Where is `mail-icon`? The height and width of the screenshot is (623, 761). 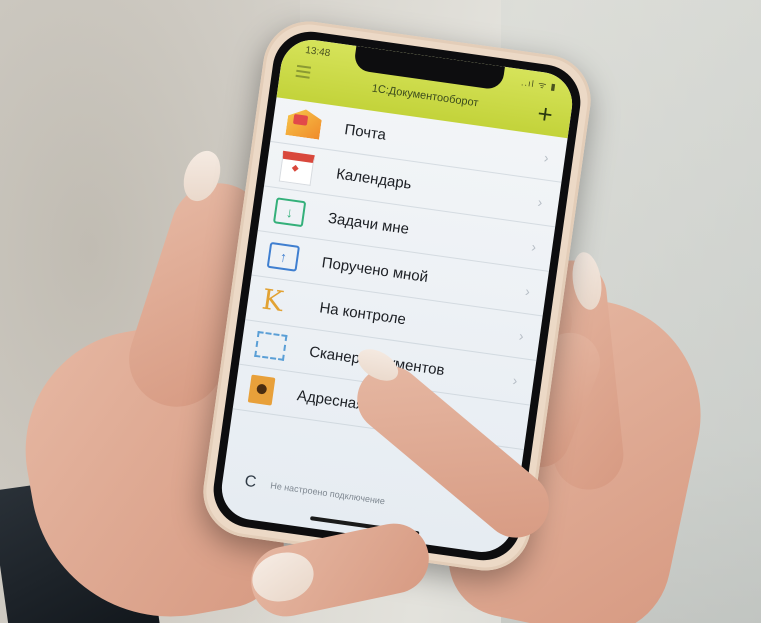
mail-icon is located at coordinates (304, 123).